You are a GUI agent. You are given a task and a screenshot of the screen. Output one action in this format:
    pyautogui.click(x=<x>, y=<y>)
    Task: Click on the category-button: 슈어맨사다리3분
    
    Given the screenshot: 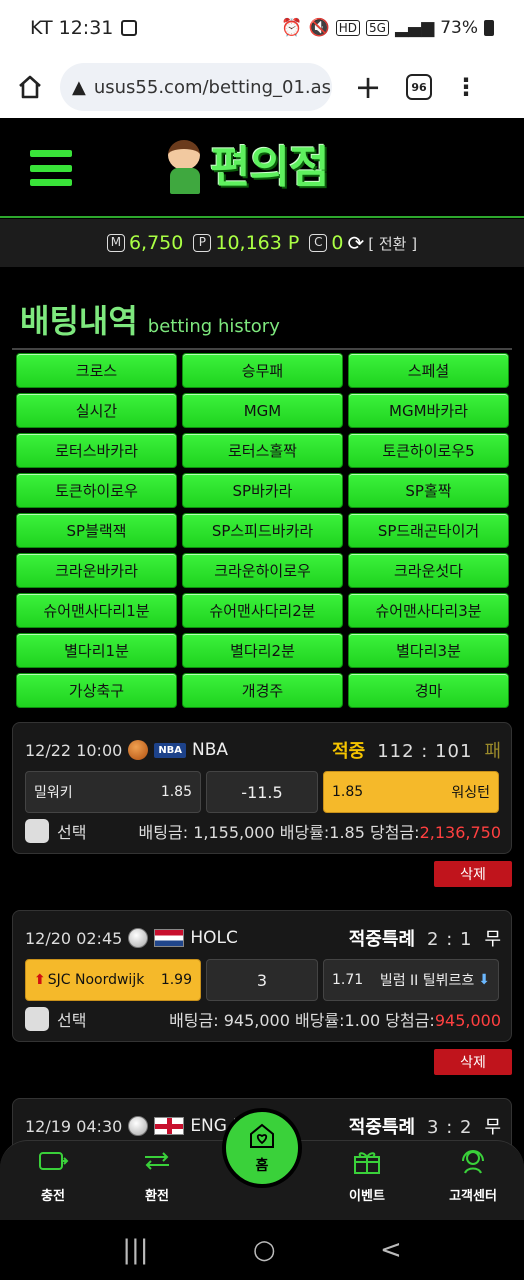 What is the action you would take?
    pyautogui.click(x=428, y=610)
    